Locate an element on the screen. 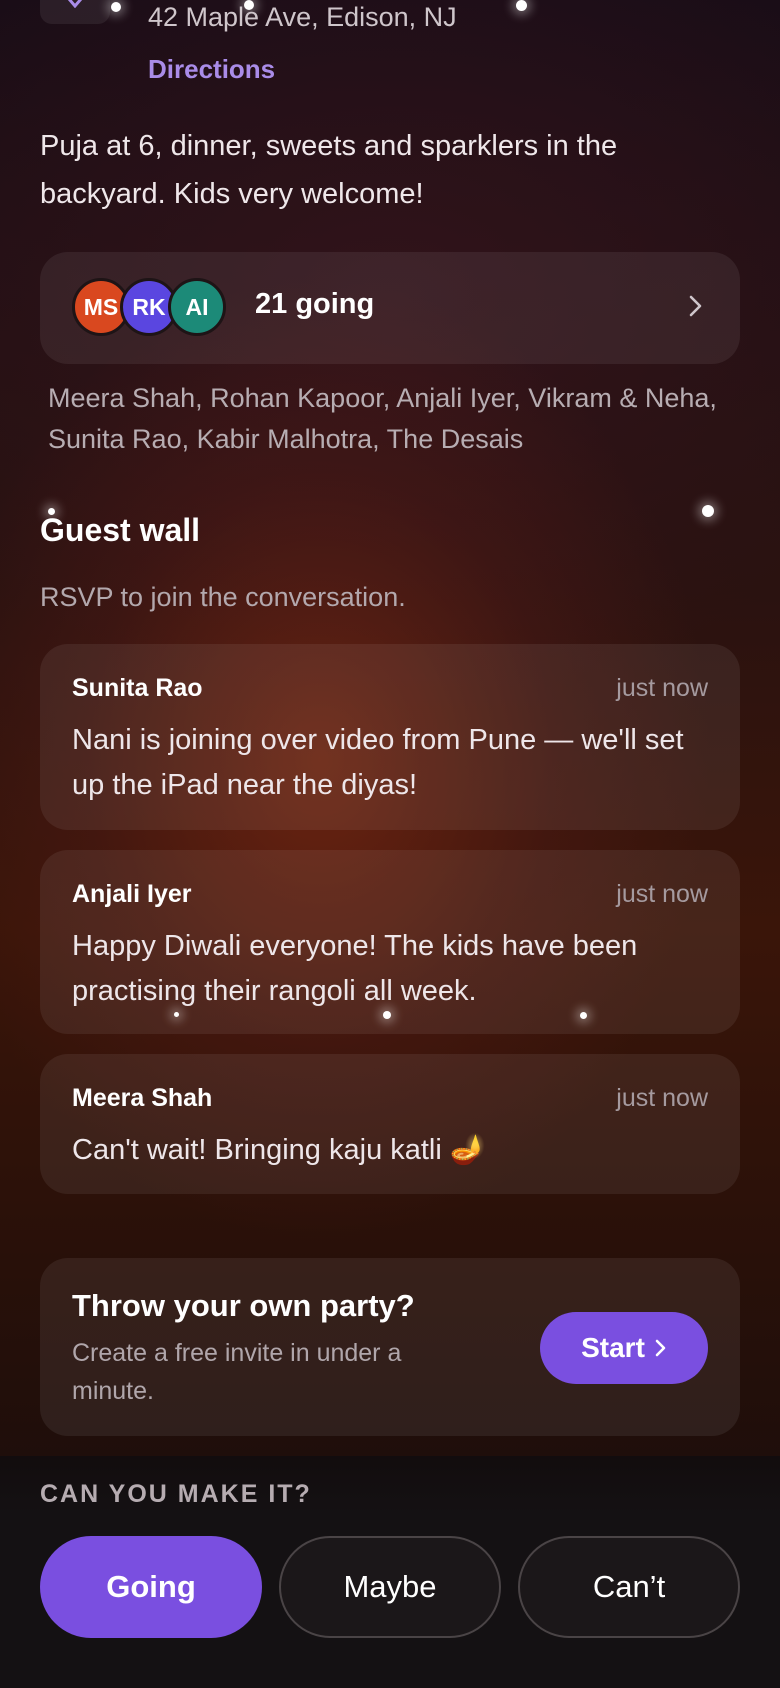 The image size is (780, 1688). rsvp-prompt: CAN YOU MAKE IT? is located at coordinates (176, 1494).